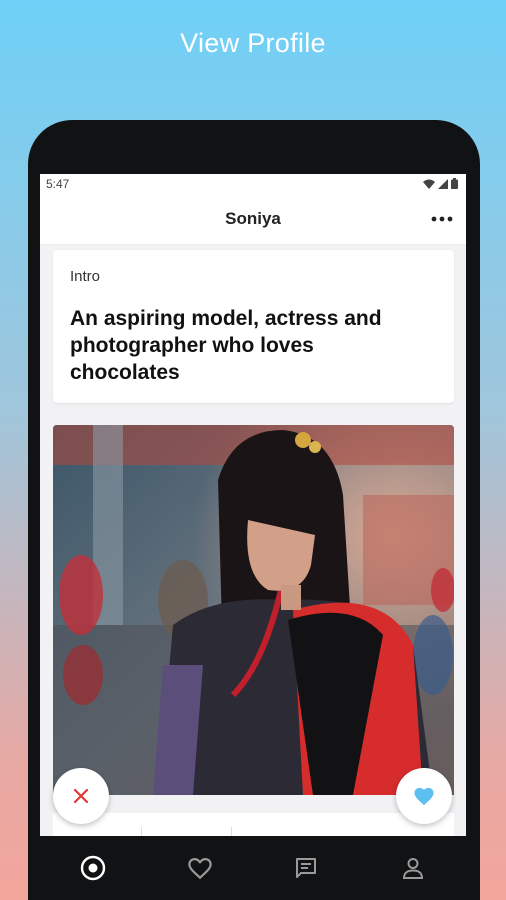  What do you see at coordinates (85, 276) in the screenshot?
I see `intro-label: Intro` at bounding box center [85, 276].